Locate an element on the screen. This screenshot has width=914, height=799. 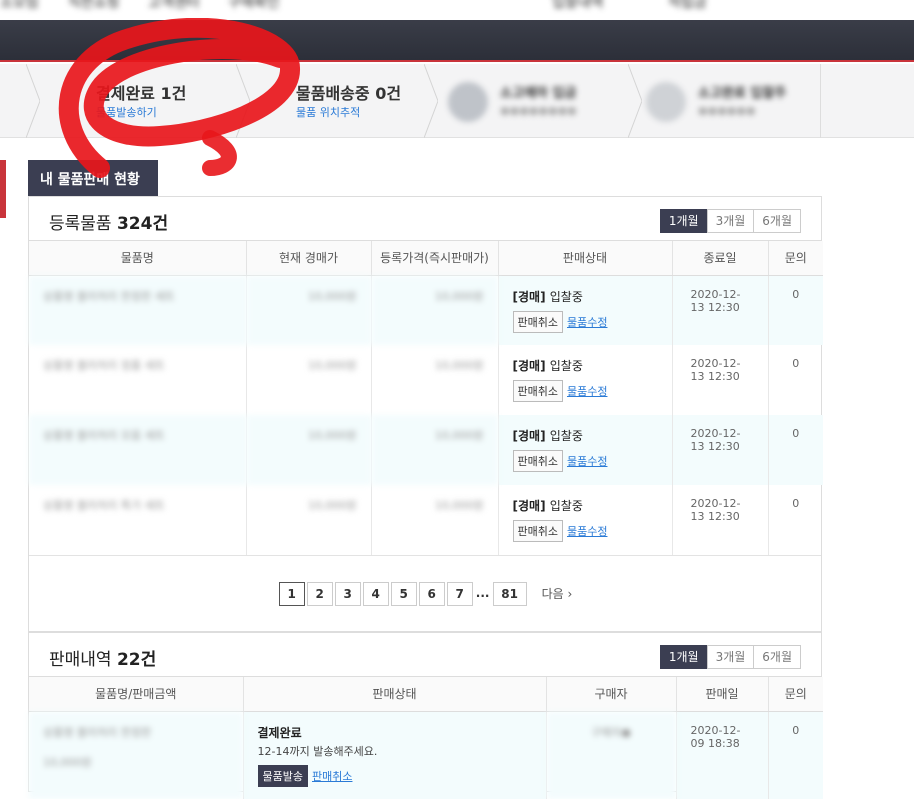
ship-item-button: 물품발송 is located at coordinates (282, 775).